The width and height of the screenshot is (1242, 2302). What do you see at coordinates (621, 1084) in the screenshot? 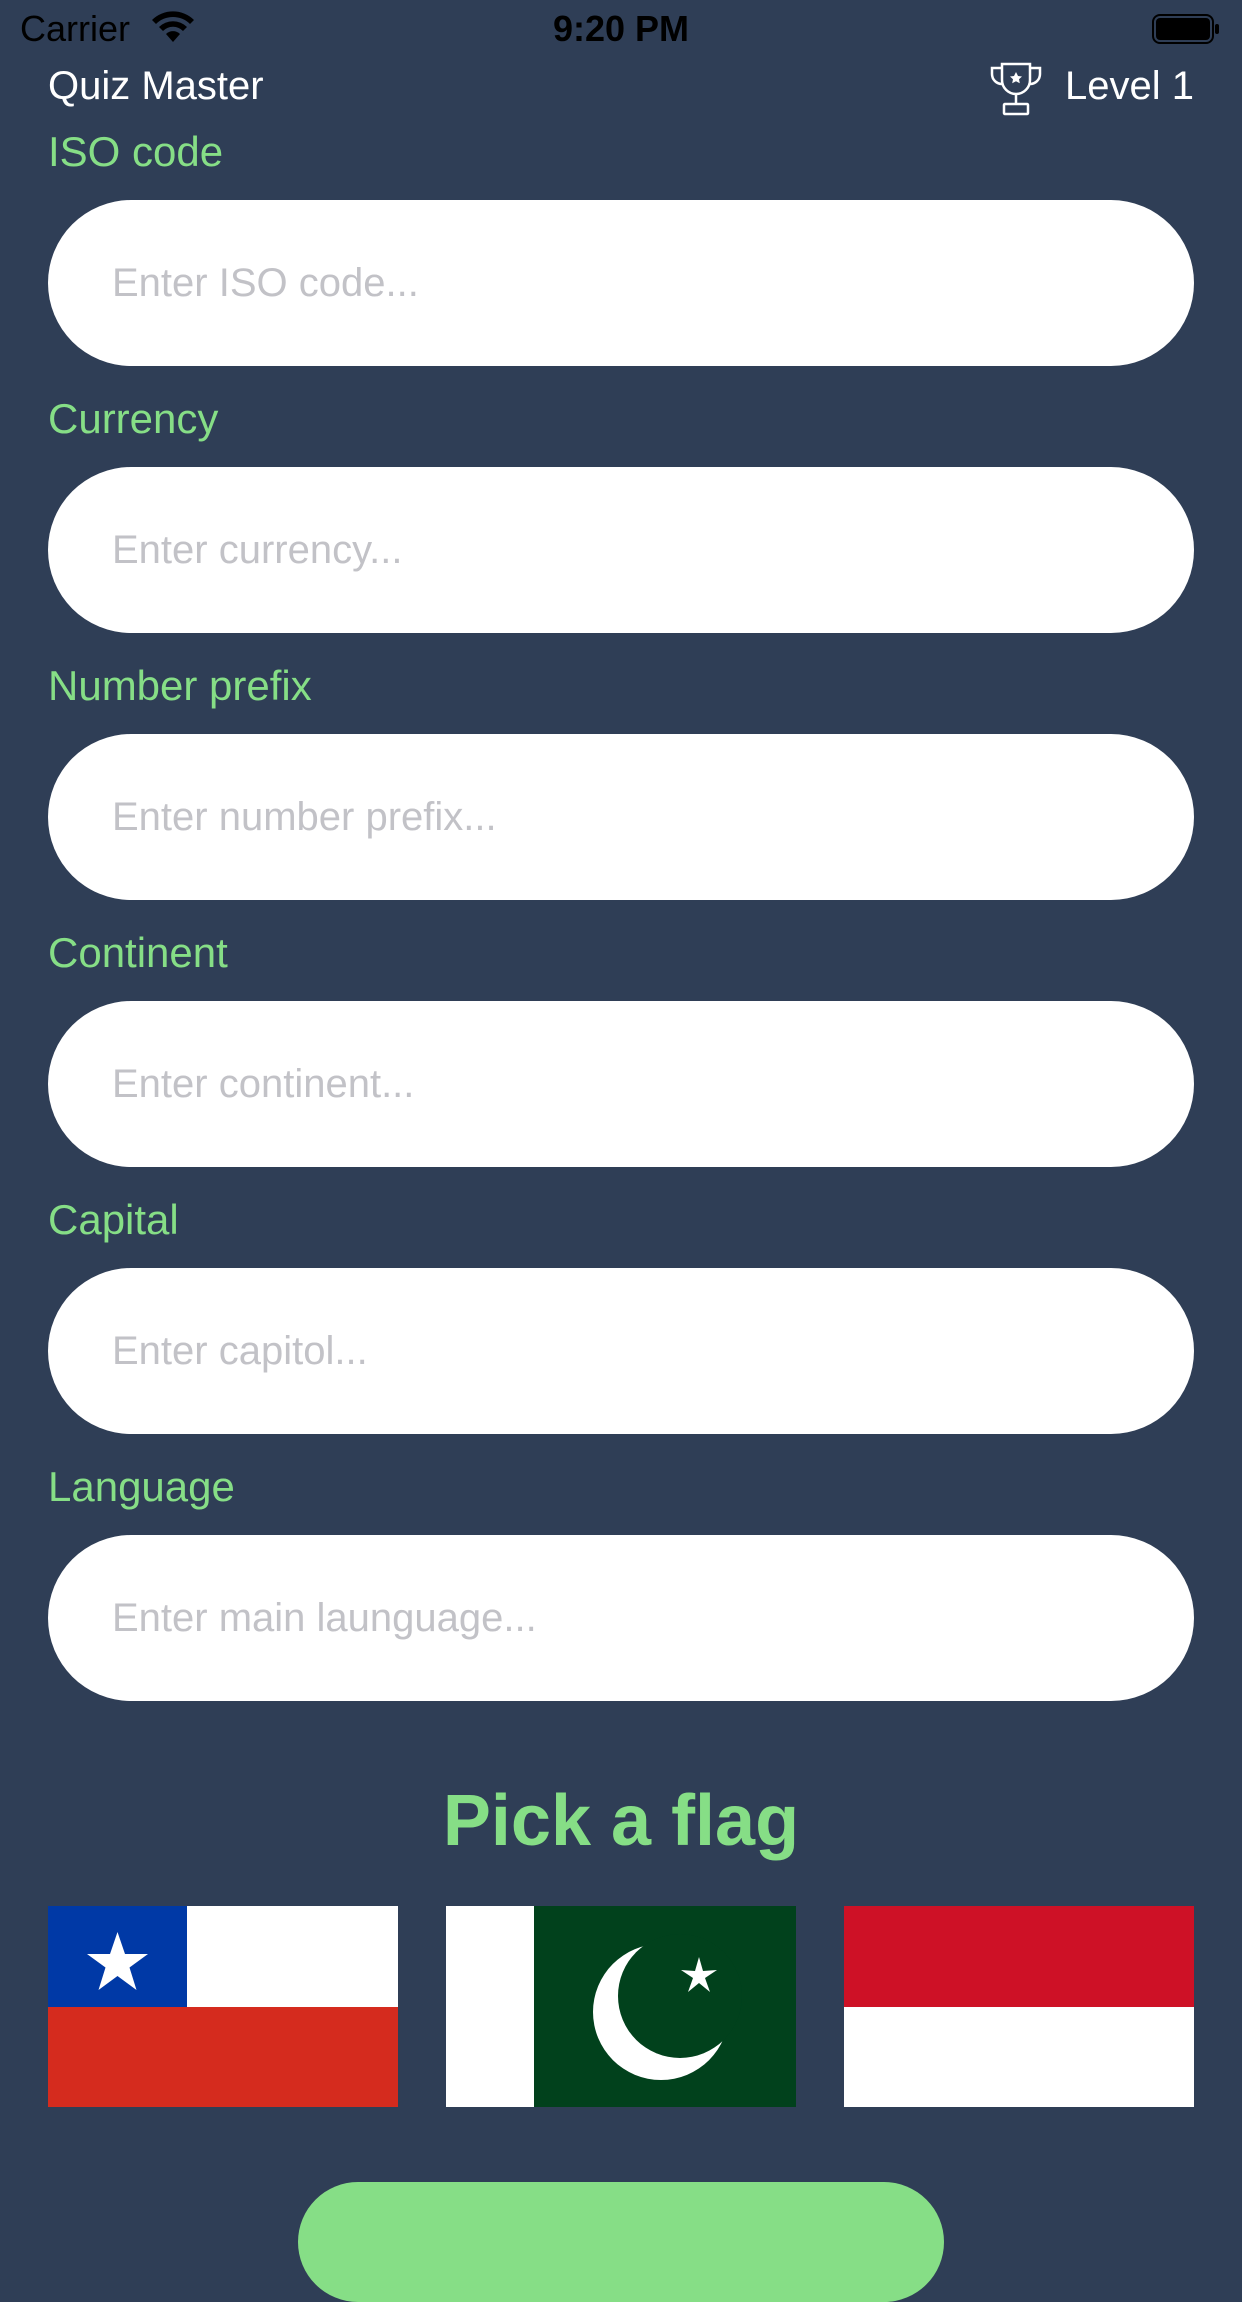
I see `continent-input` at bounding box center [621, 1084].